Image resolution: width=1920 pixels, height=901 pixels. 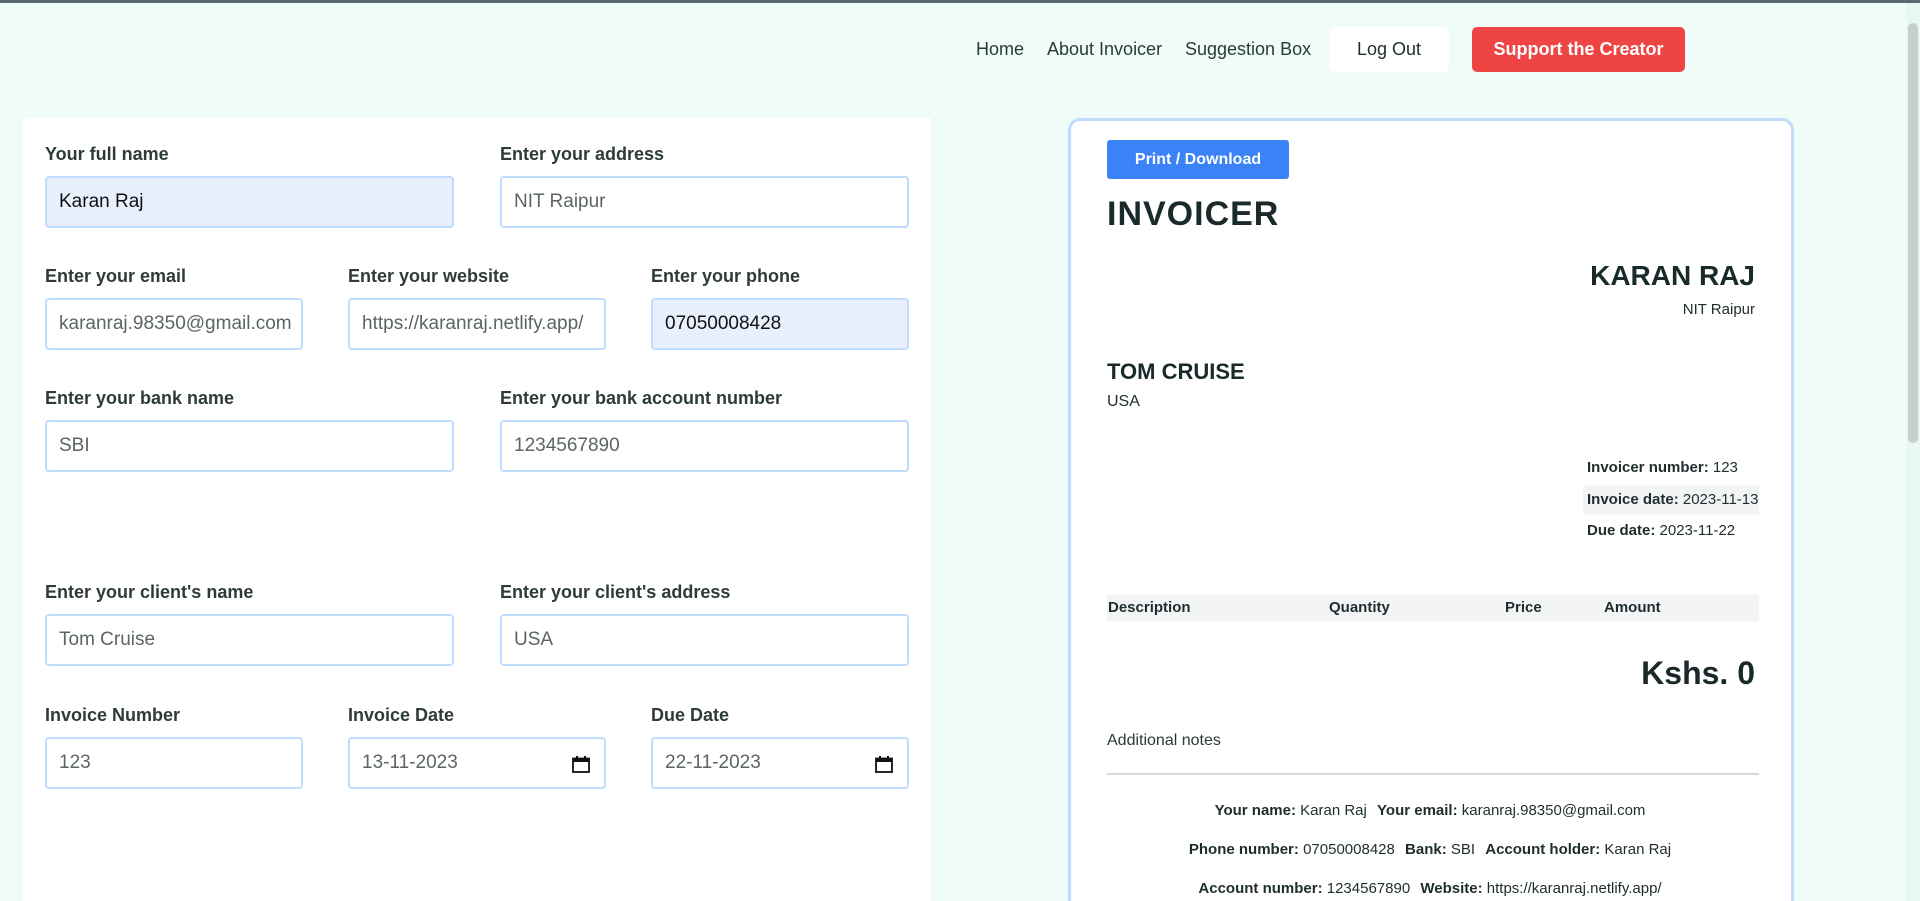 I want to click on due-date-field: Due Date 22-11-2023, so click(x=780, y=746).